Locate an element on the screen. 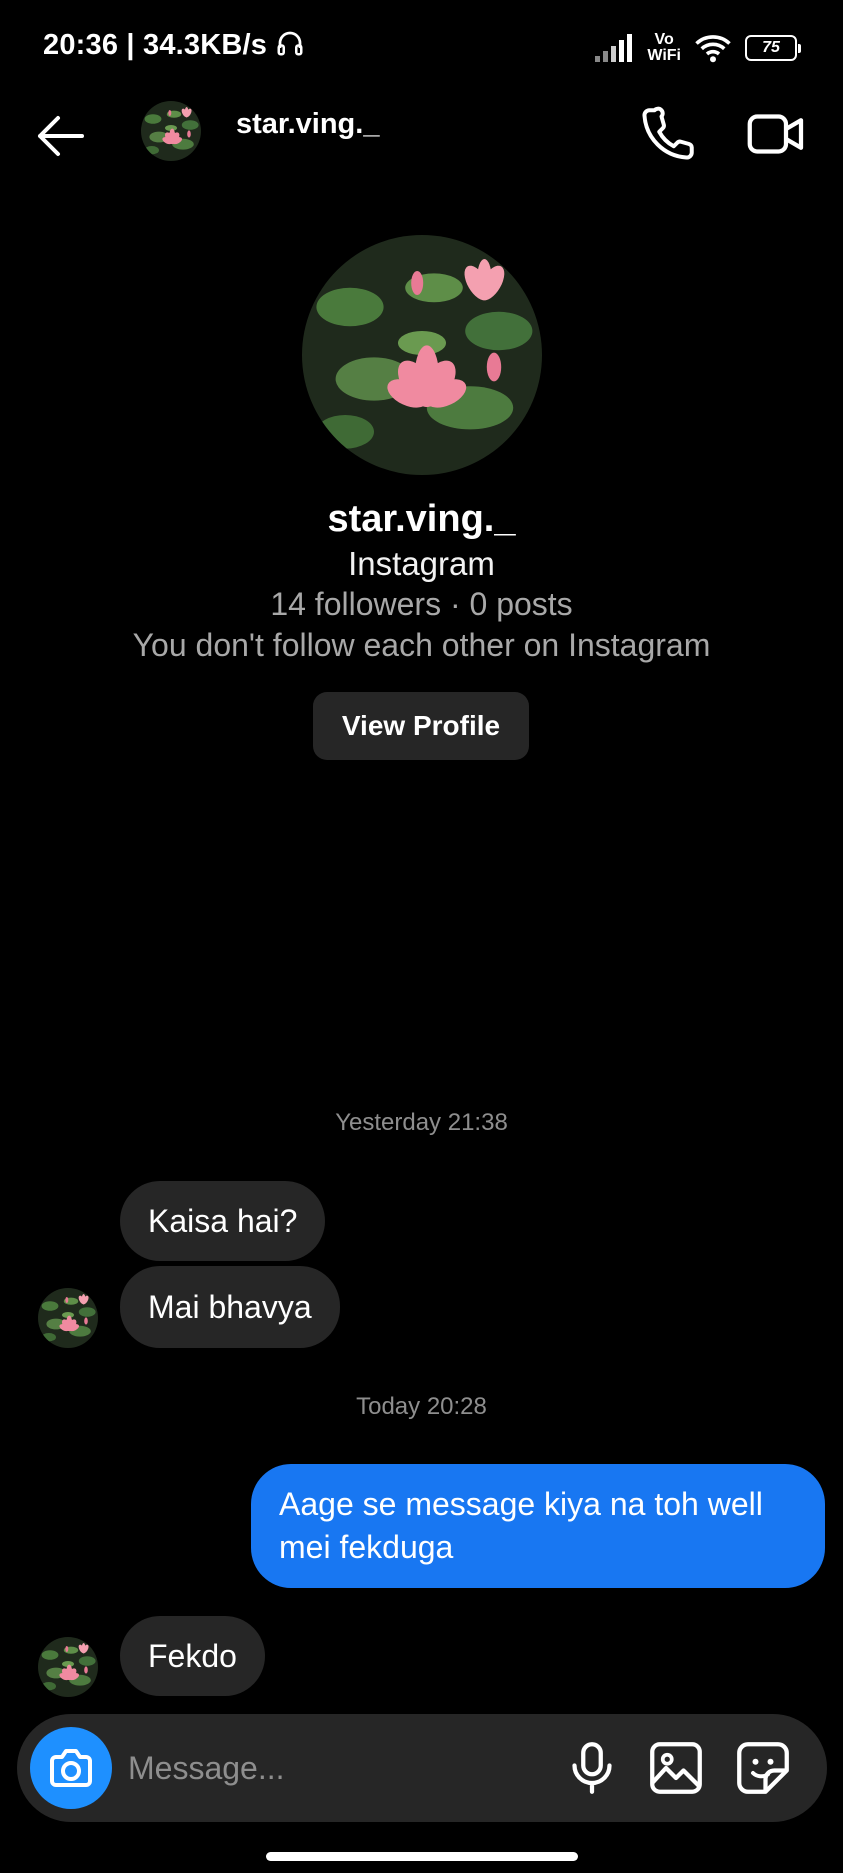 This screenshot has height=1873, width=843. status-time: 20:36 | 34.3KB/s is located at coordinates (174, 45).